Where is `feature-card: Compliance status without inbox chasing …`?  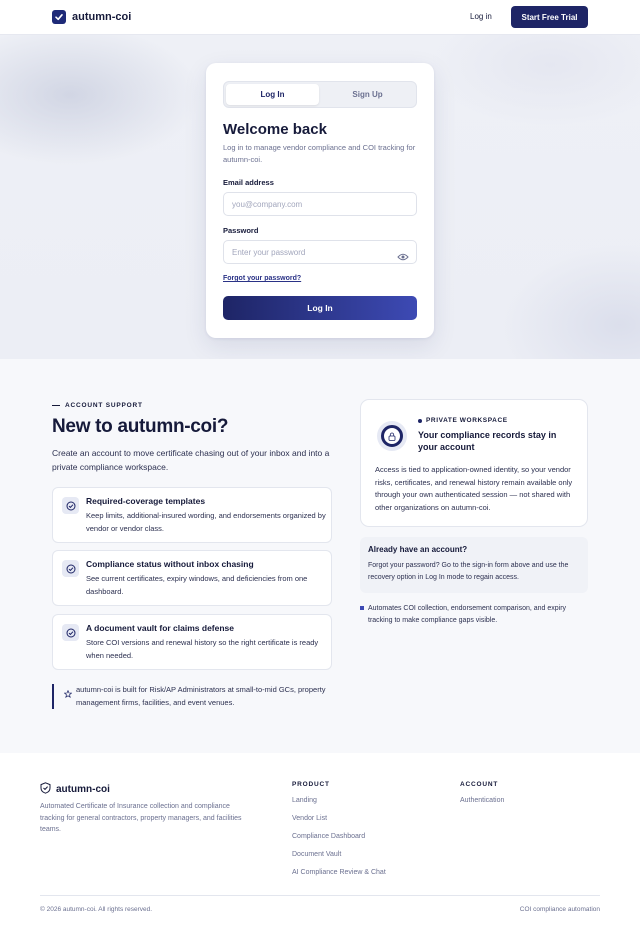
feature-card: Compliance status without inbox chasing … is located at coordinates (192, 578).